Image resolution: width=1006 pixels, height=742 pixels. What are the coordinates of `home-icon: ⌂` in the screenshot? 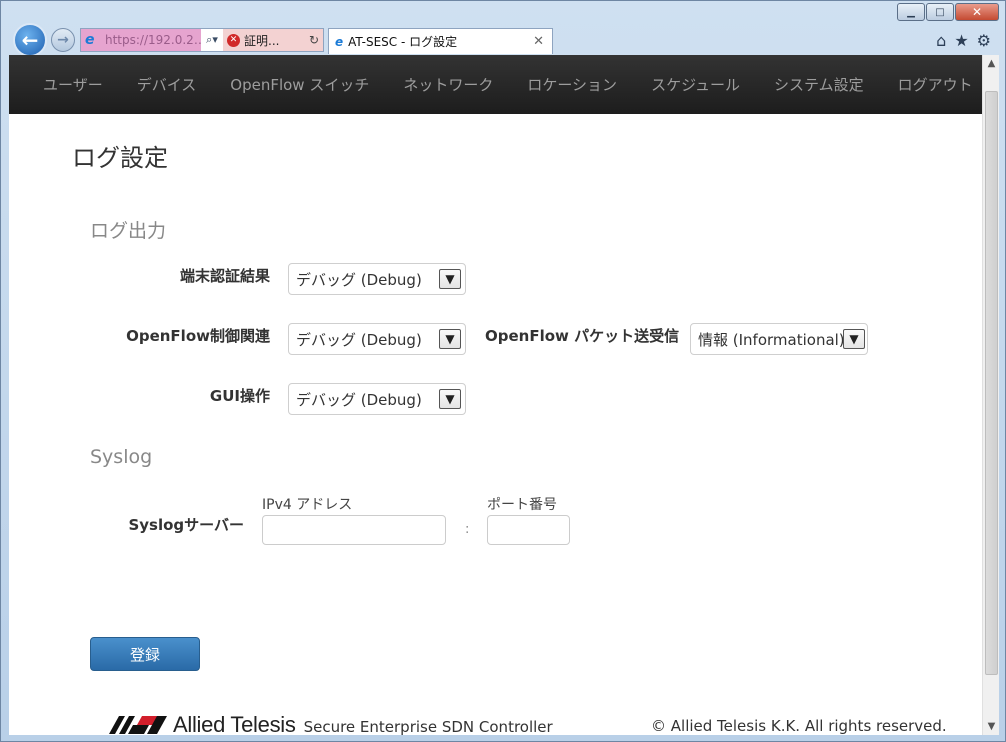 It's located at (941, 40).